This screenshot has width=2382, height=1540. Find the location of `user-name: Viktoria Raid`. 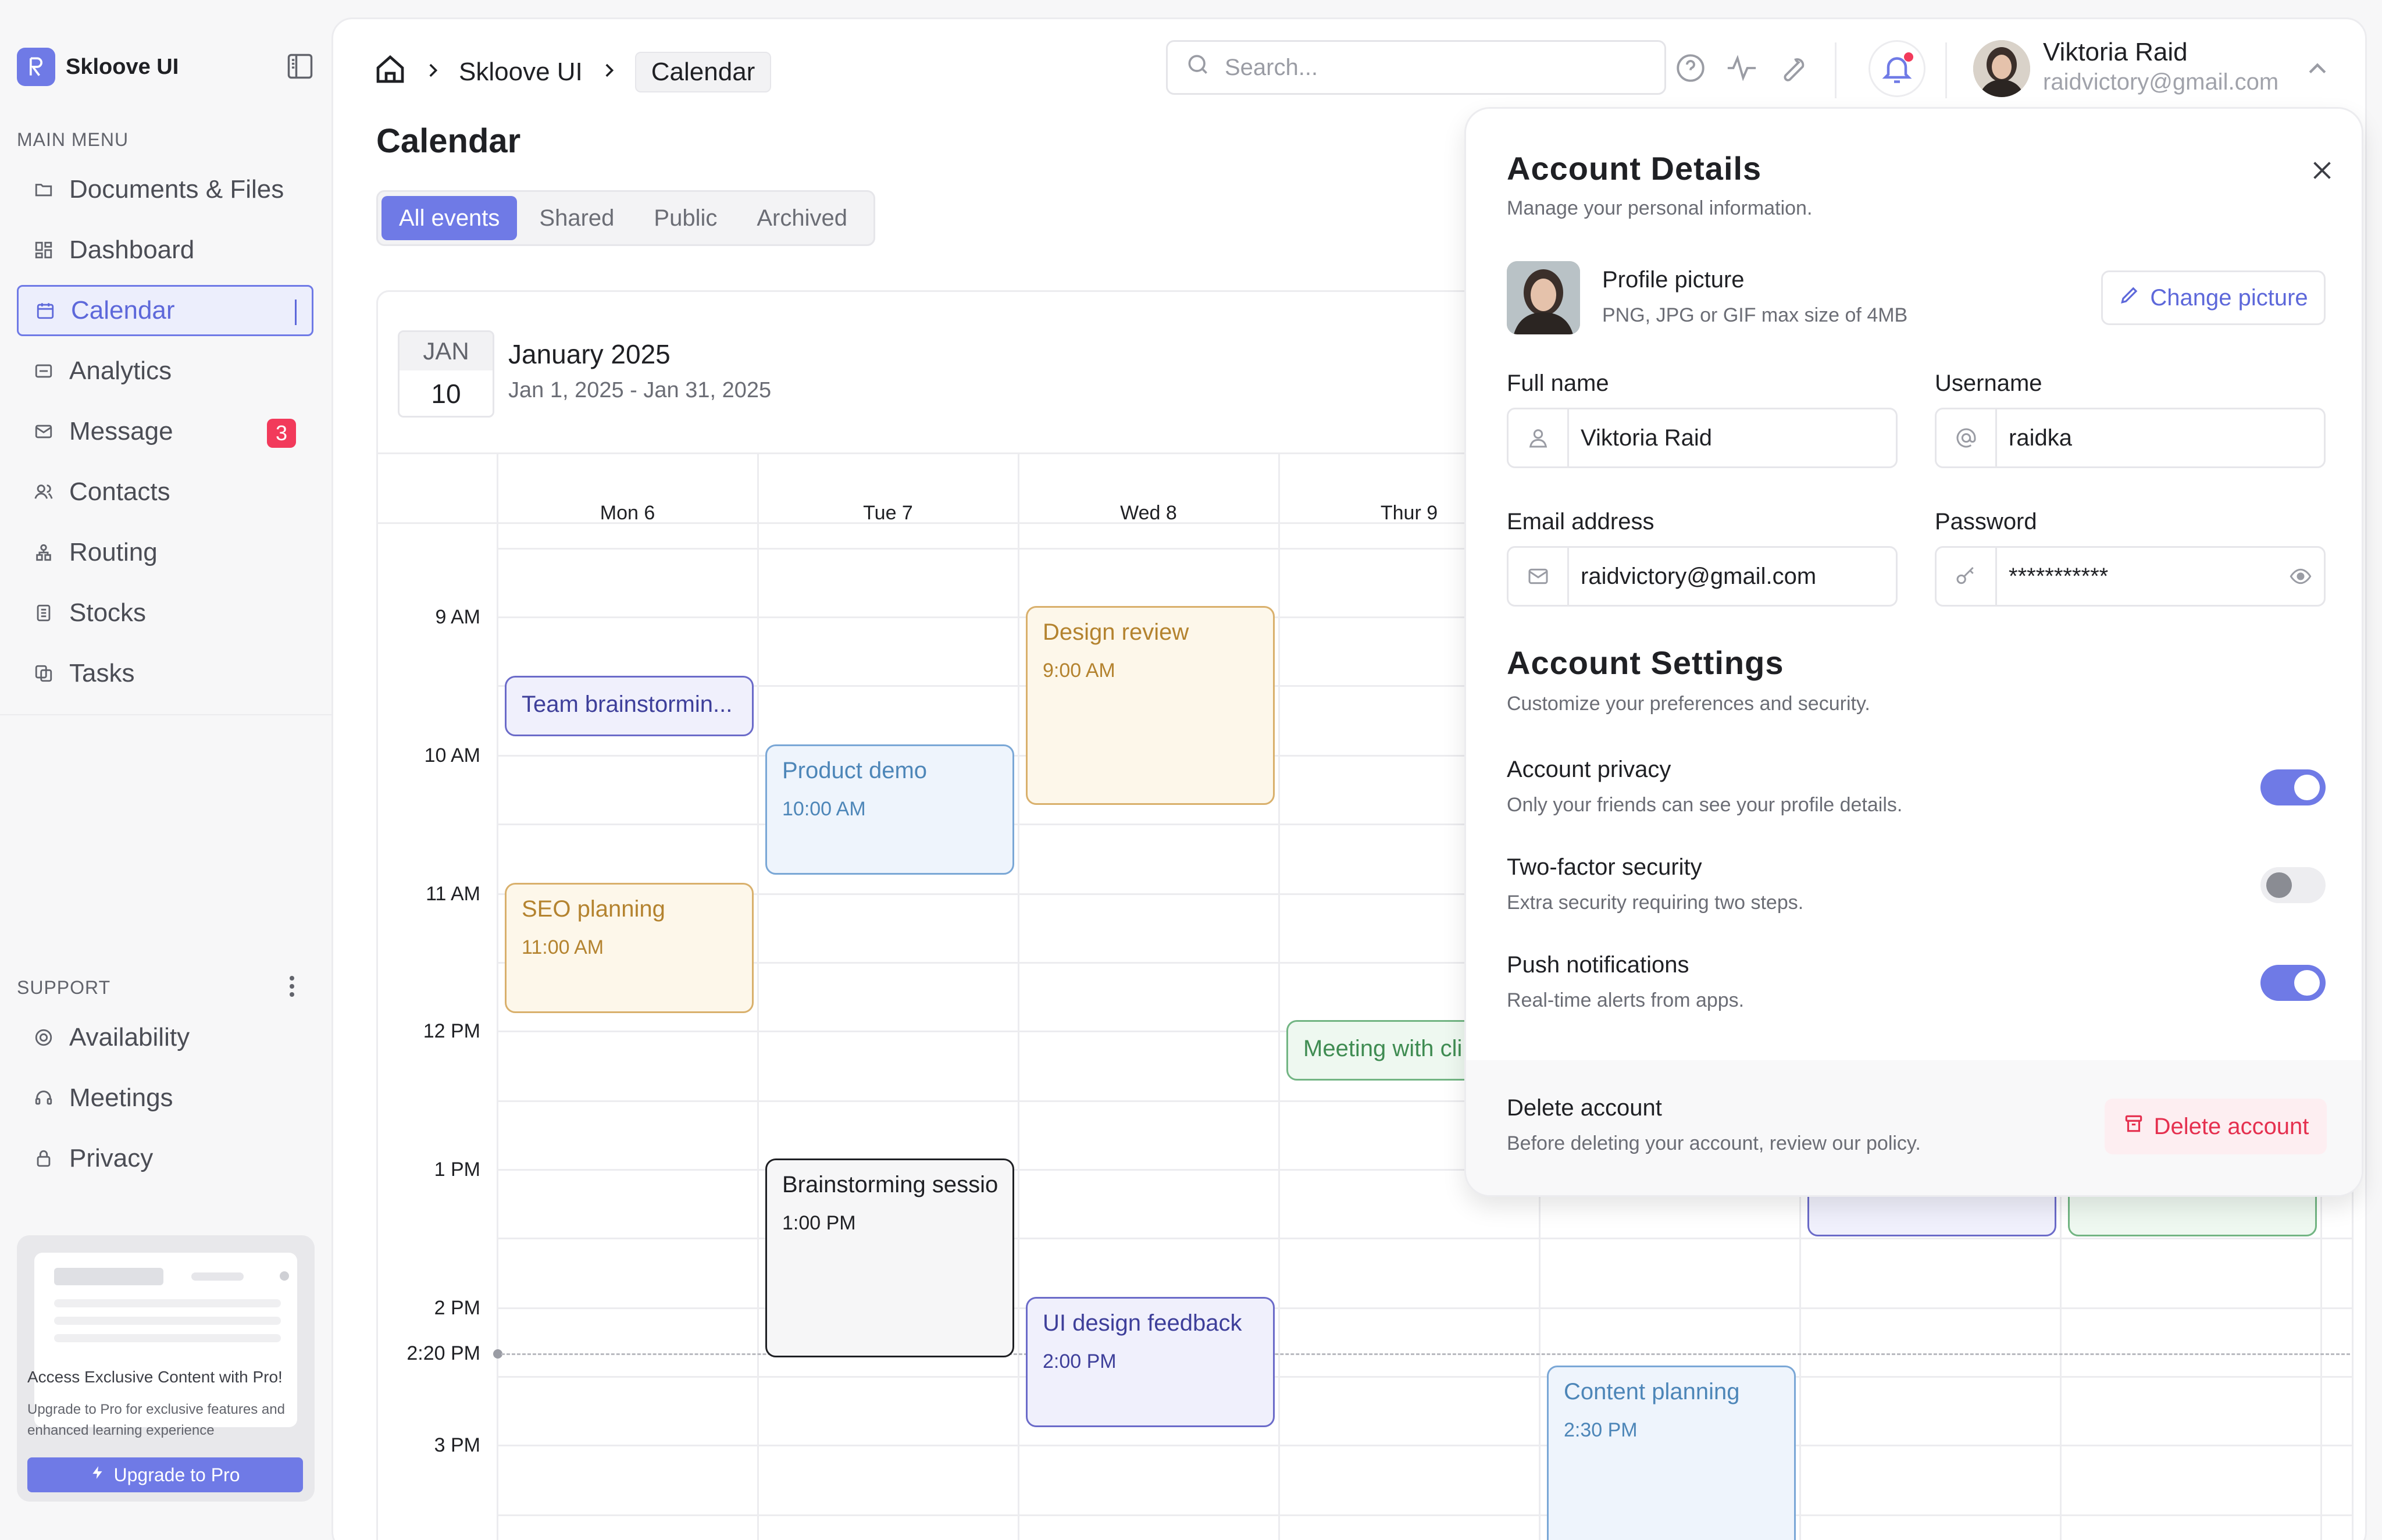

user-name: Viktoria Raid is located at coordinates (2115, 52).